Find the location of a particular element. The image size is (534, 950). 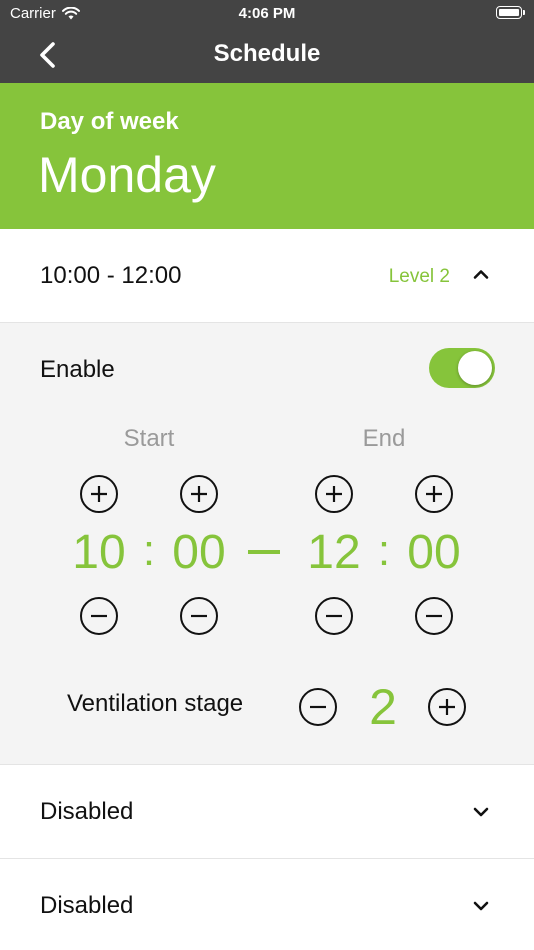

schedule-row-3-label: Disabled is located at coordinates (87, 905).